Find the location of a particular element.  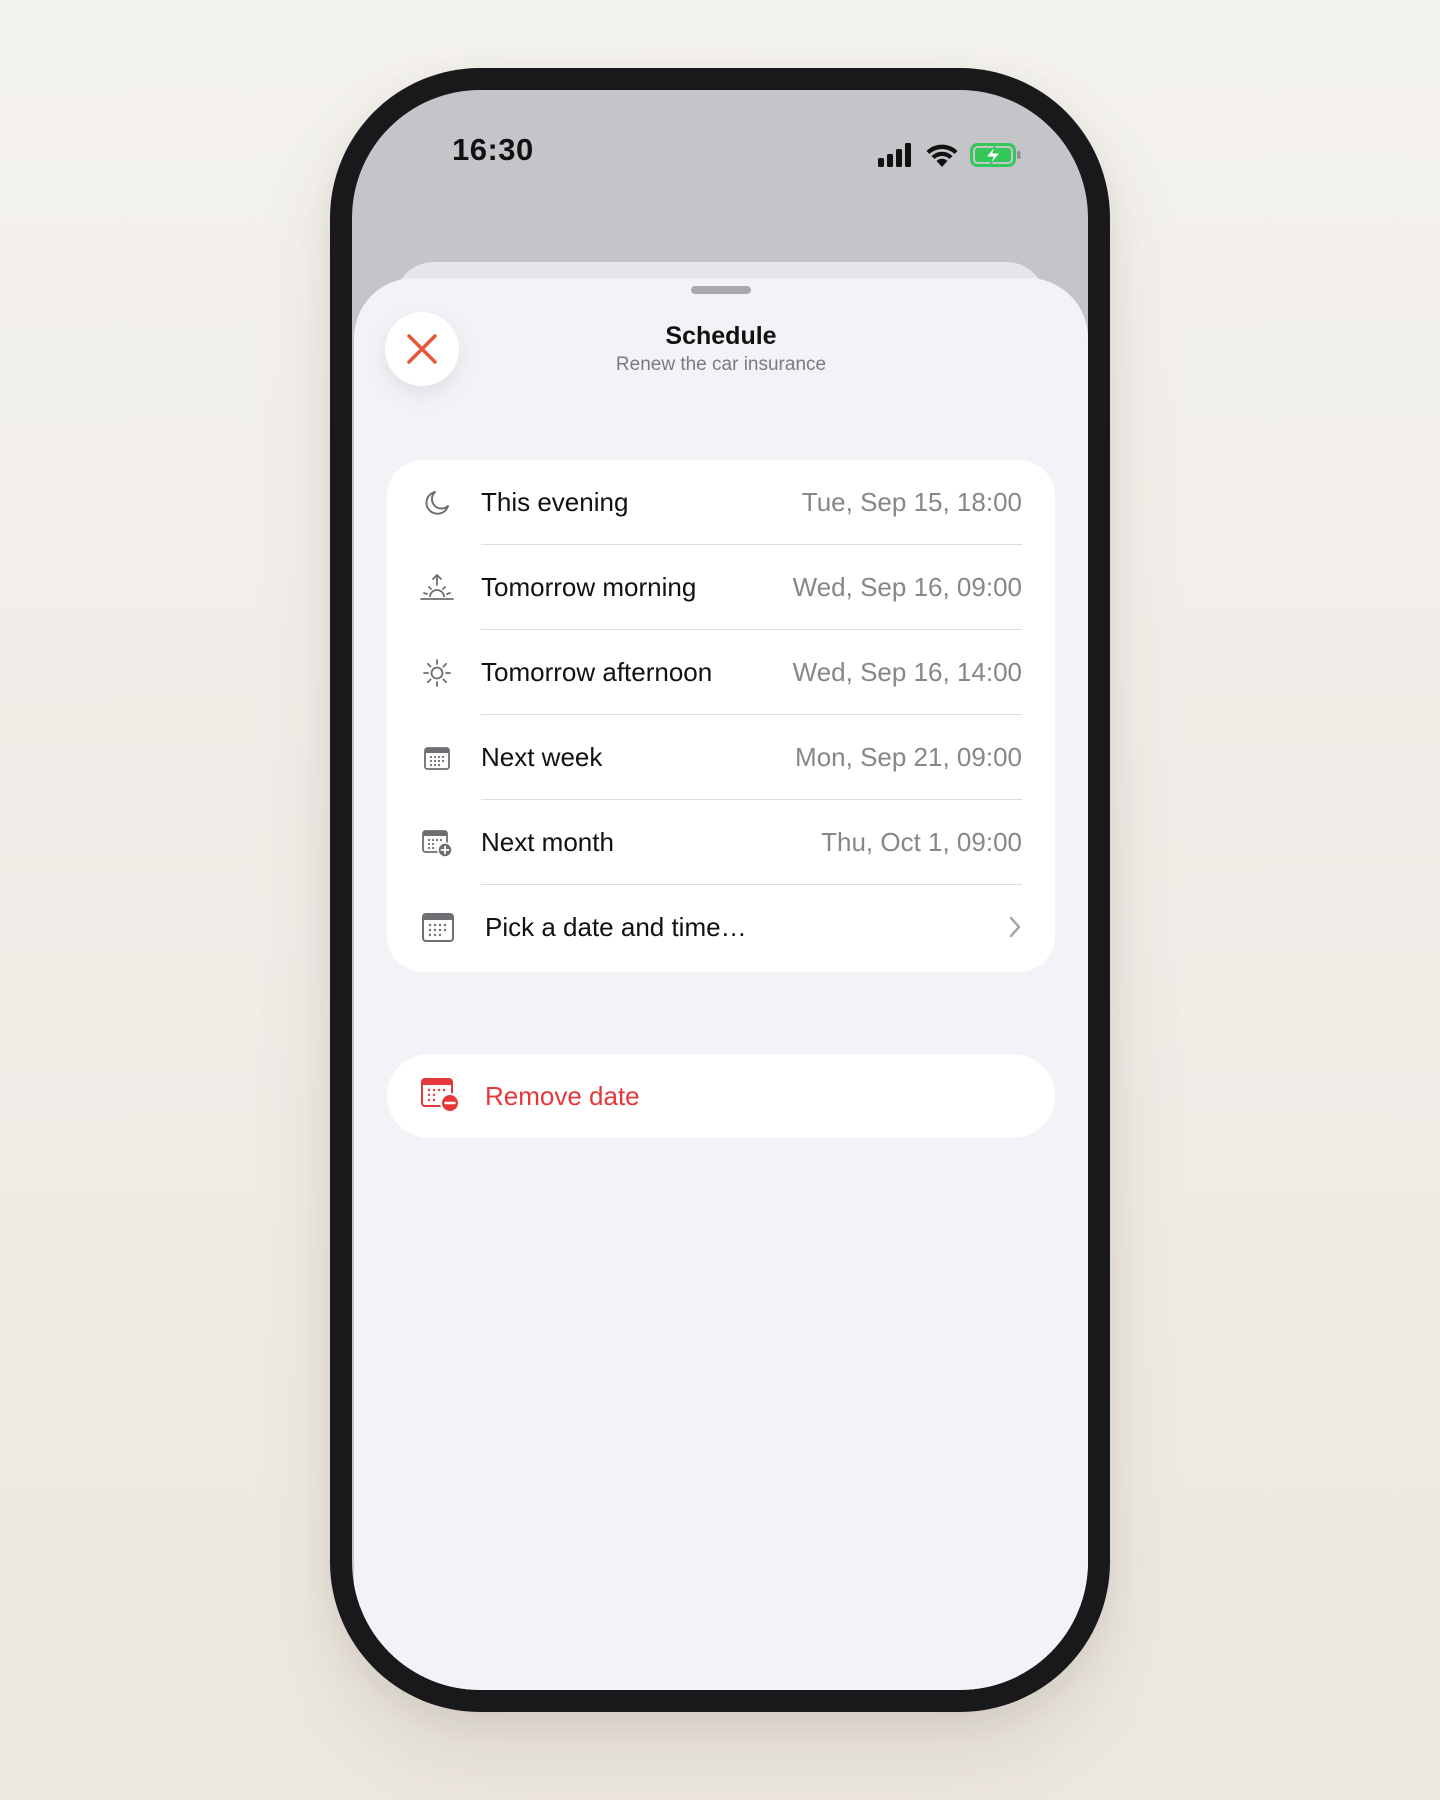

option-label: Tomorrow afternoon is located at coordinates (597, 672).